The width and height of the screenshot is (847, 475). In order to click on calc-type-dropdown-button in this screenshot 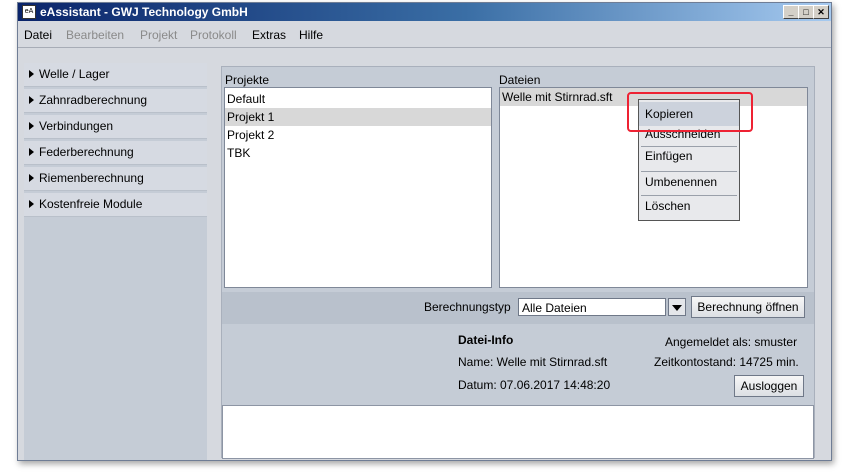, I will do `click(677, 307)`.